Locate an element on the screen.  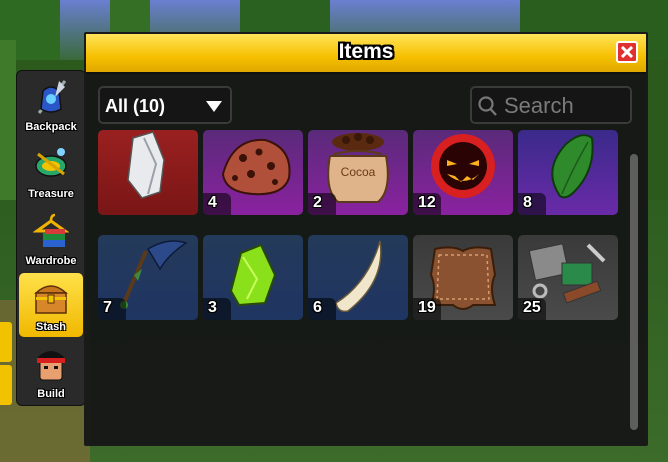
scrollbar is located at coordinates (634, 292).